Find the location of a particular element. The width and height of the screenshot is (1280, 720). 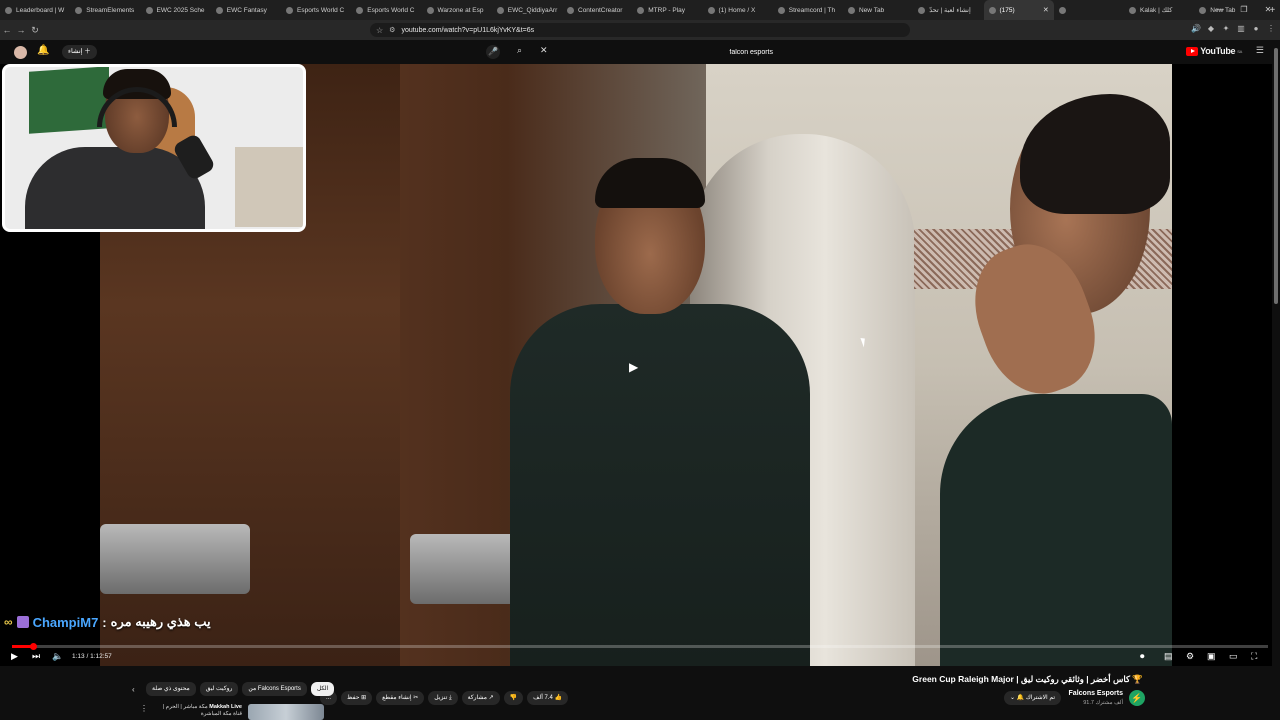

page-scrollbar is located at coordinates (1276, 353).